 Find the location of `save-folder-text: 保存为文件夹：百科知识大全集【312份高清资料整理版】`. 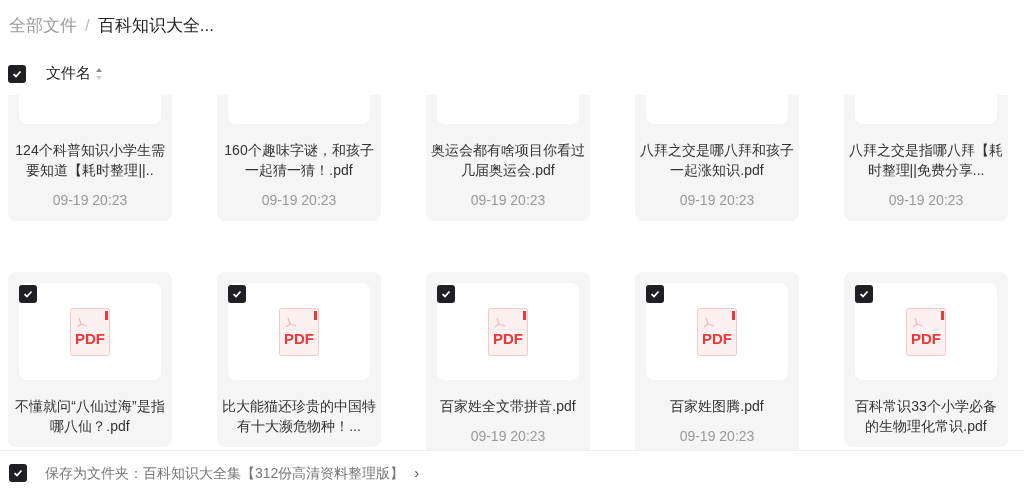

save-folder-text: 保存为文件夹：百科知识大全集【312份高清资料整理版】 is located at coordinates (225, 473).